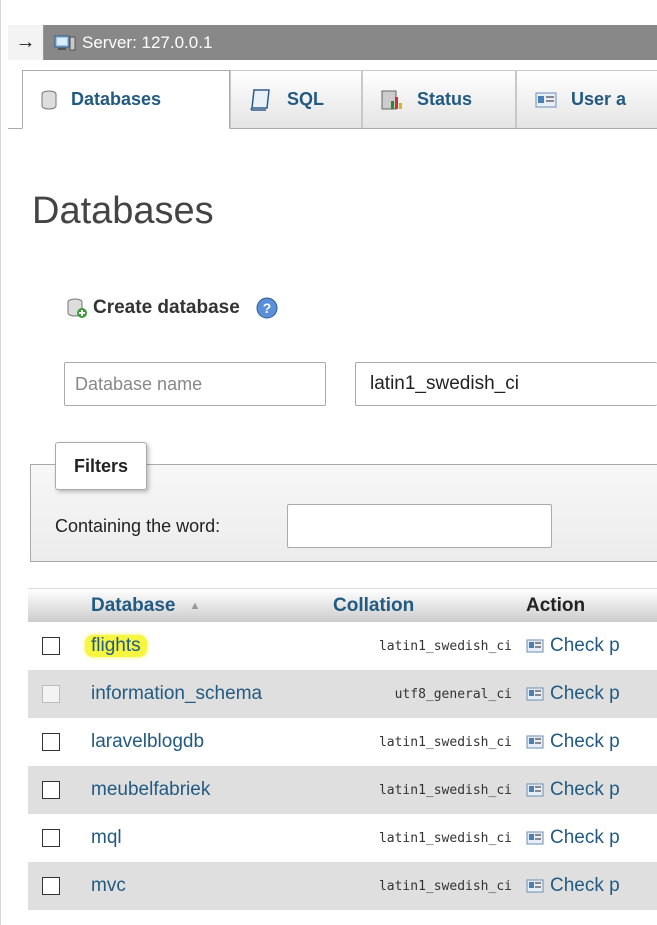 This screenshot has width=657, height=925. What do you see at coordinates (306, 99) in the screenshot?
I see `tab-sql-label: SQL` at bounding box center [306, 99].